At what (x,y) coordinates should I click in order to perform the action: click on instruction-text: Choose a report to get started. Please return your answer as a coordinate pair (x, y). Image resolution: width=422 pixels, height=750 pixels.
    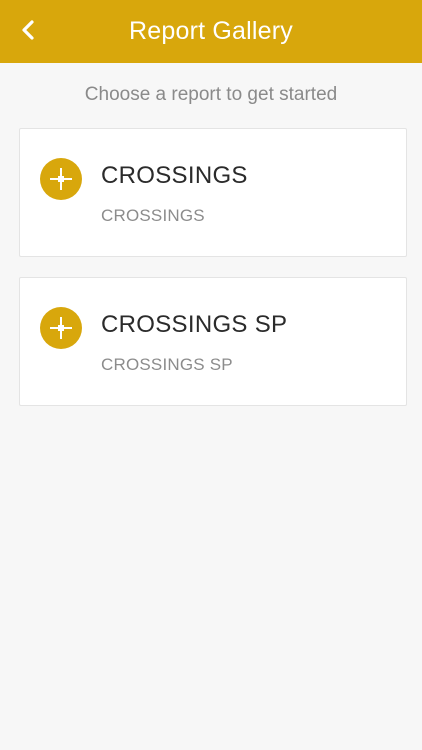
    Looking at the image, I should click on (211, 94).